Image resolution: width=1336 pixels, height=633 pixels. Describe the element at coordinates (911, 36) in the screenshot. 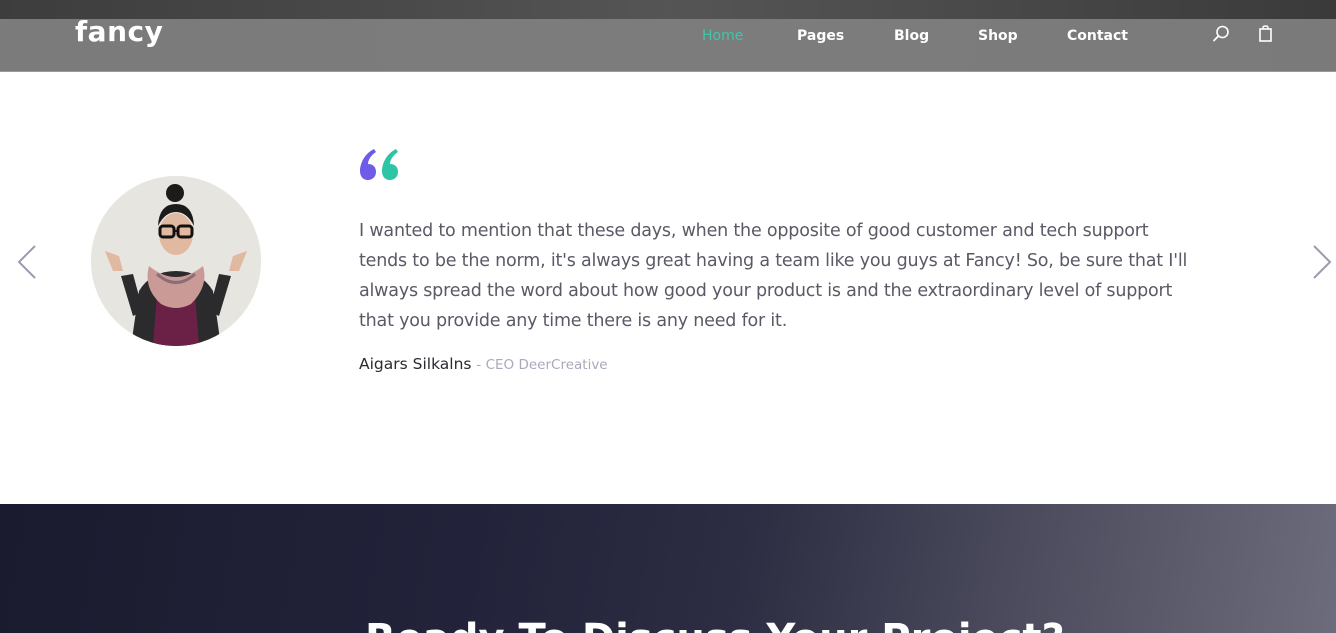

I see `nav-blog: Blog` at that location.